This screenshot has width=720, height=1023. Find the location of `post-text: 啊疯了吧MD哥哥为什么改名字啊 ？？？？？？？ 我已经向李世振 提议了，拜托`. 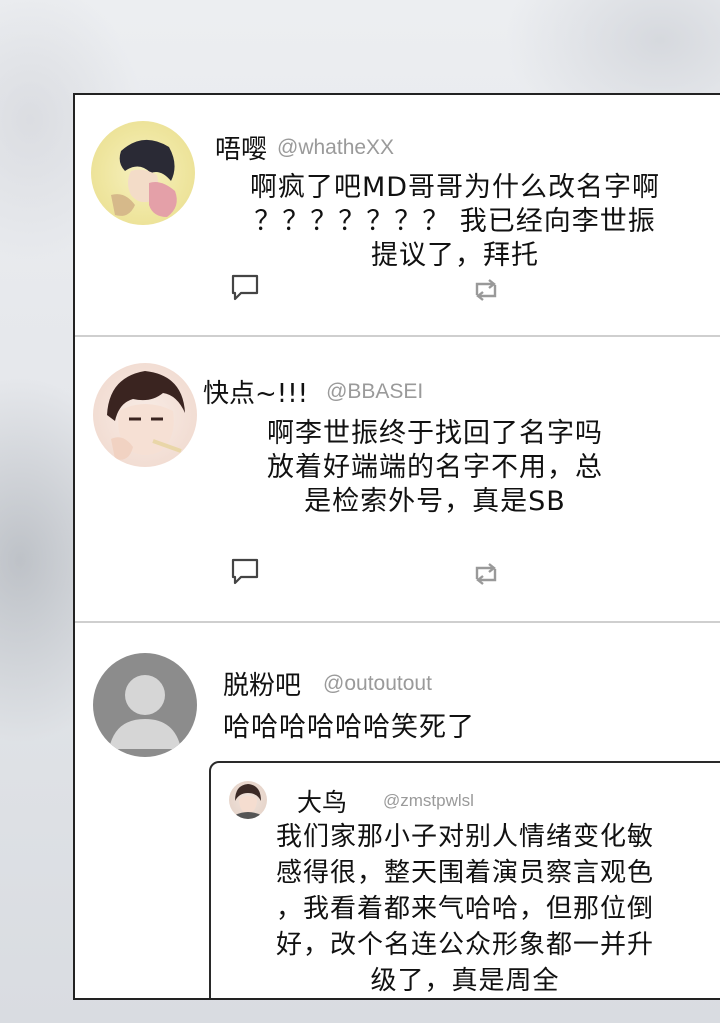

post-text: 啊疯了吧MD哥哥为什么改名字啊 ？？？？？？？ 我已经向李世振 提议了，拜托 is located at coordinates (455, 222).